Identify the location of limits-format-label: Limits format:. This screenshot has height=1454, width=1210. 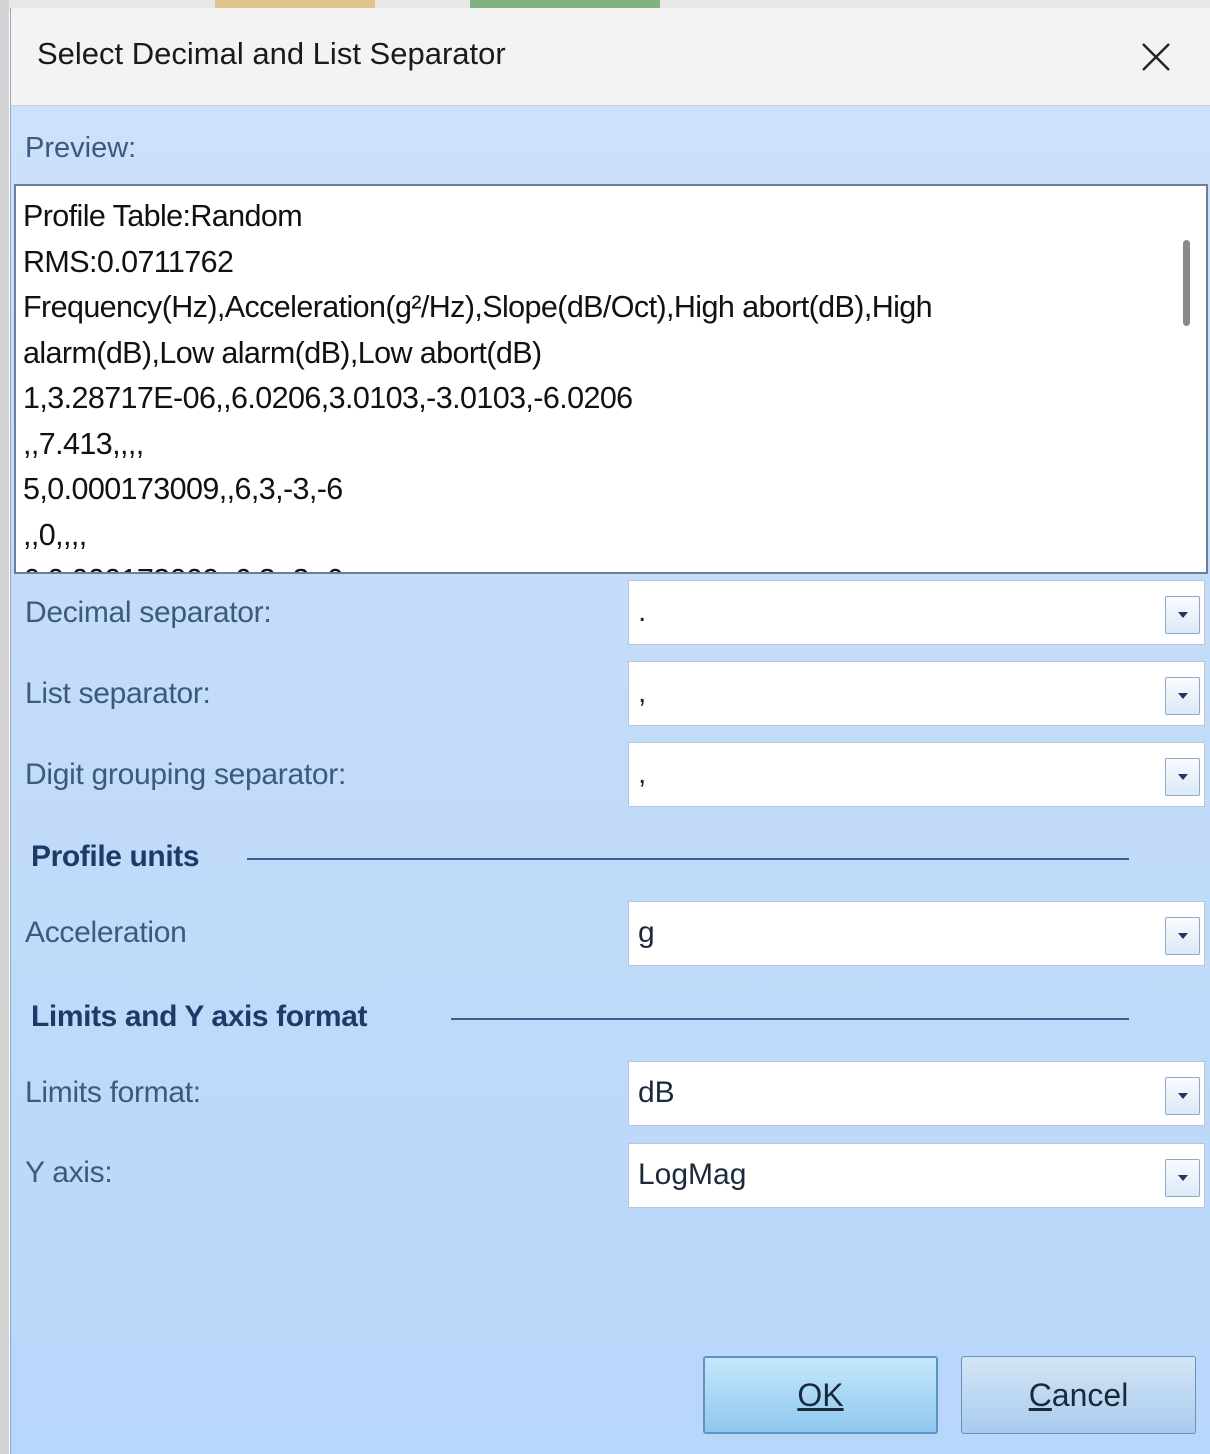
(113, 1092).